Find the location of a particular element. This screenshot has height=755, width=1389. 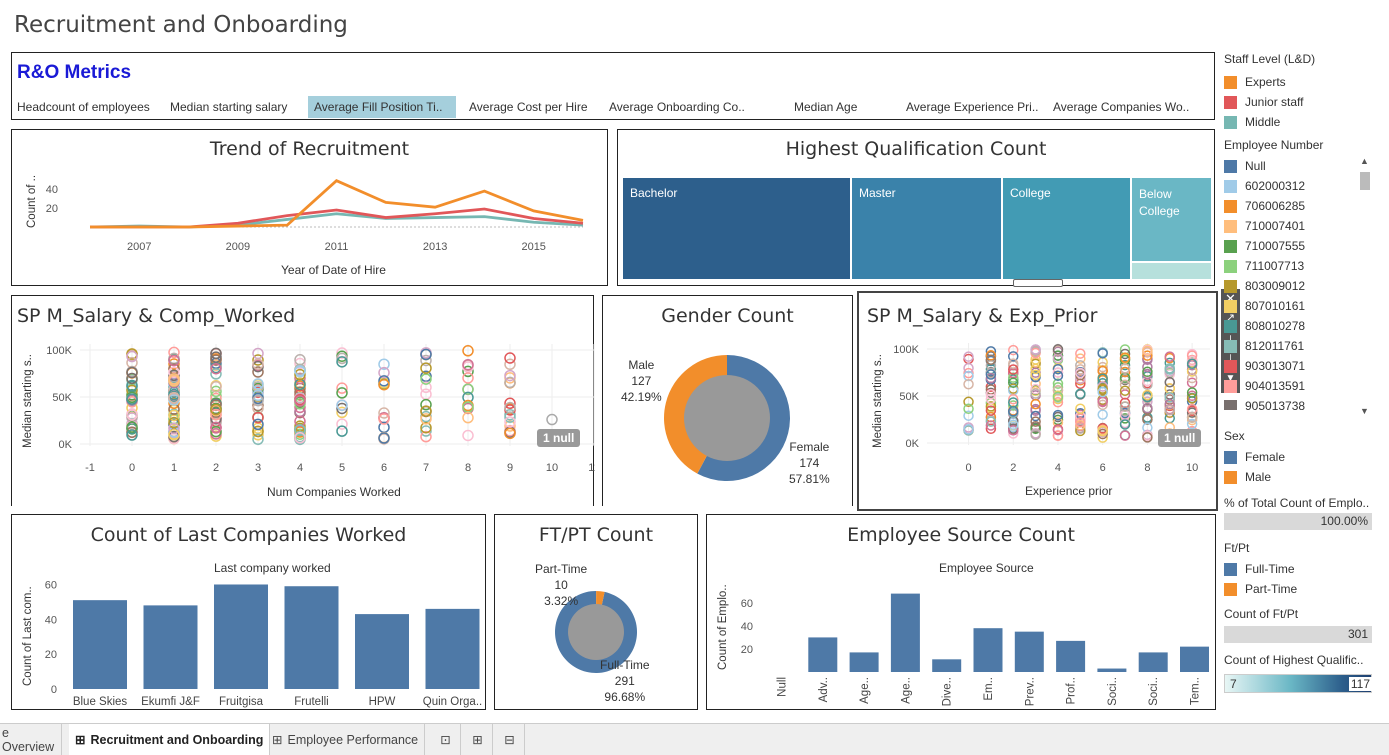

y-tick-label: 0K is located at coordinates (66, 445).